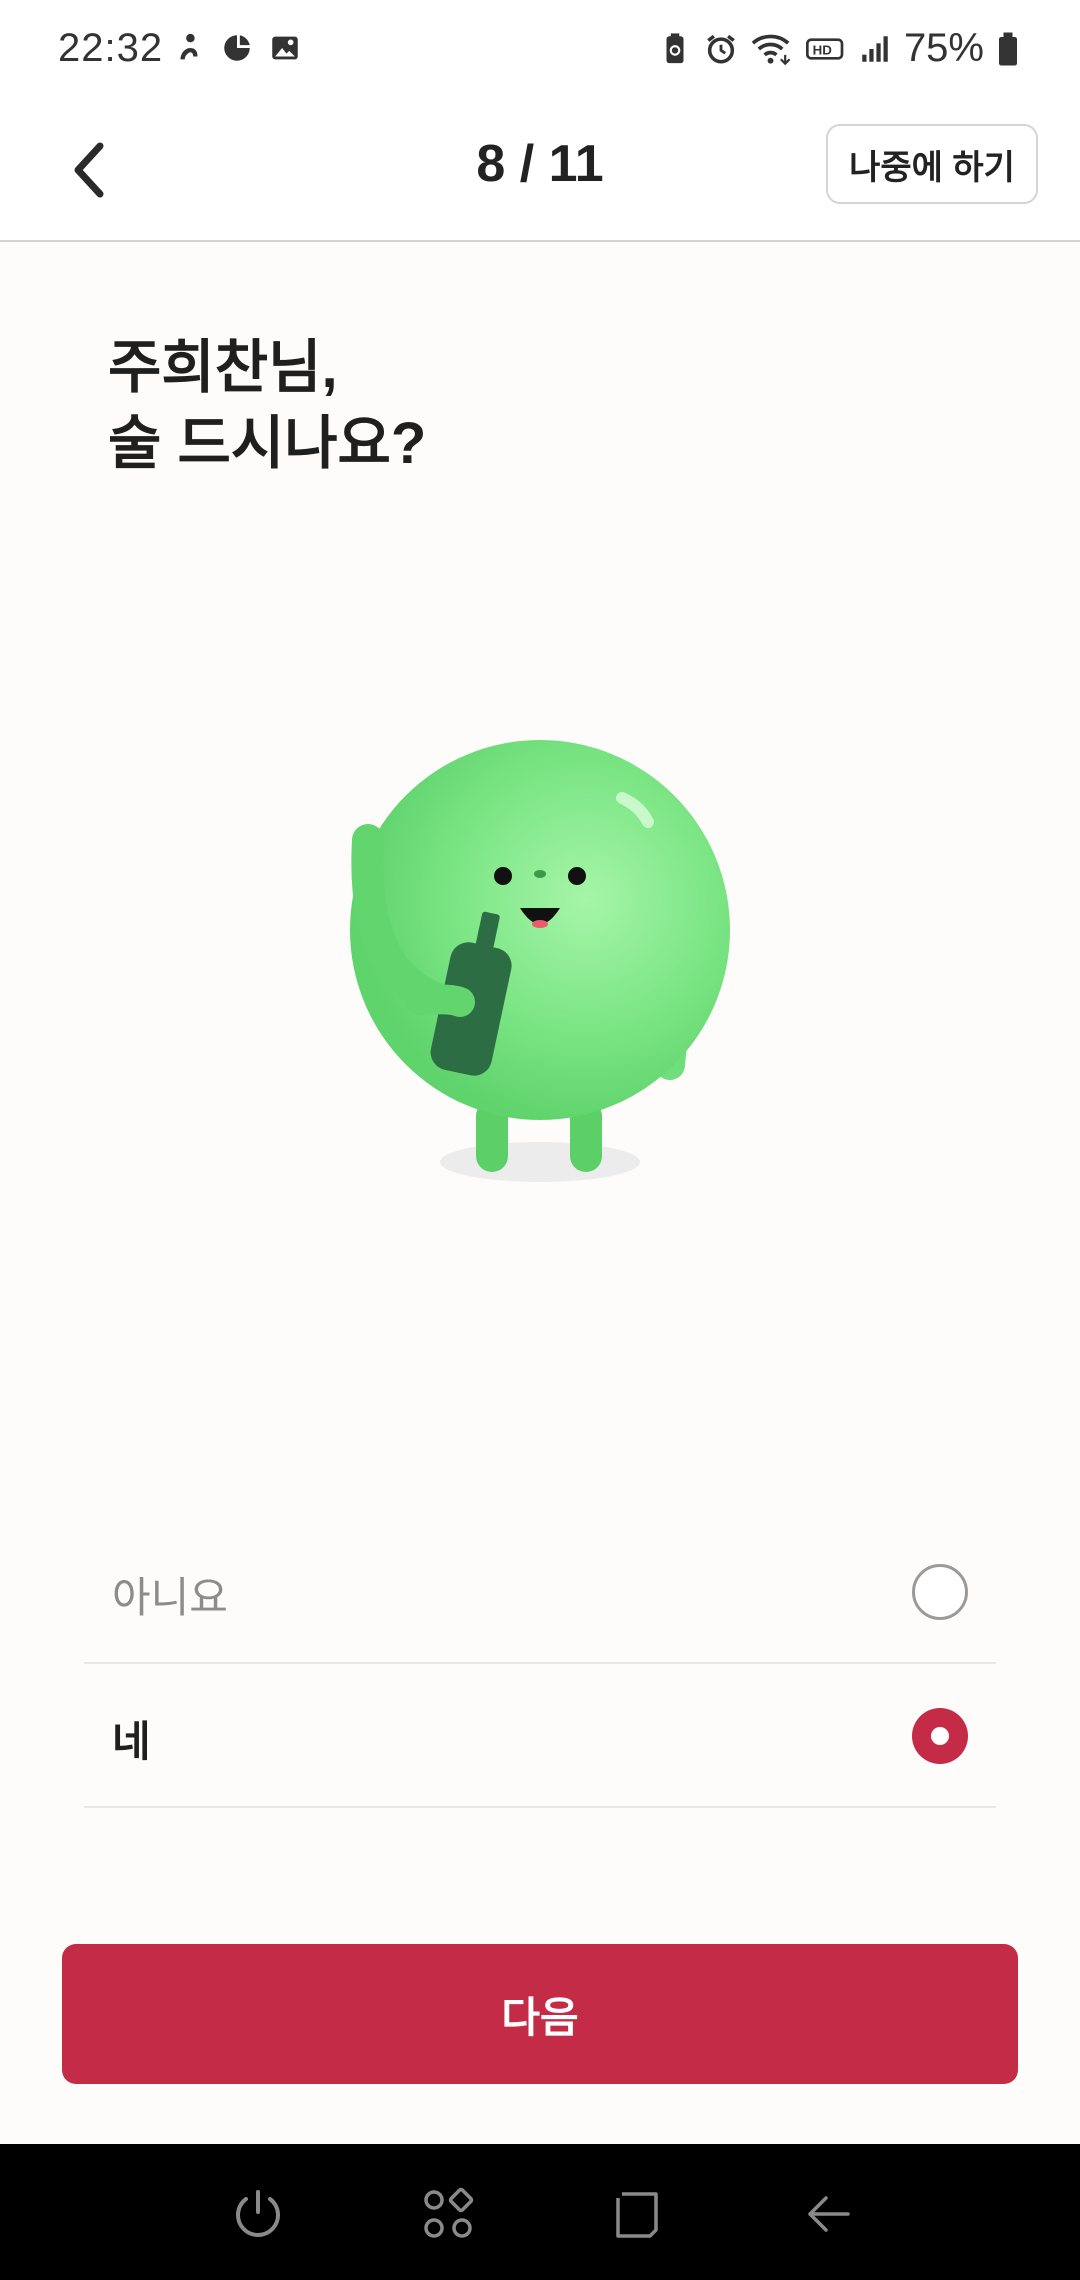 The height and width of the screenshot is (2280, 1080). Describe the element at coordinates (540, 1736) in the screenshot. I see `option-yes: 네` at that location.